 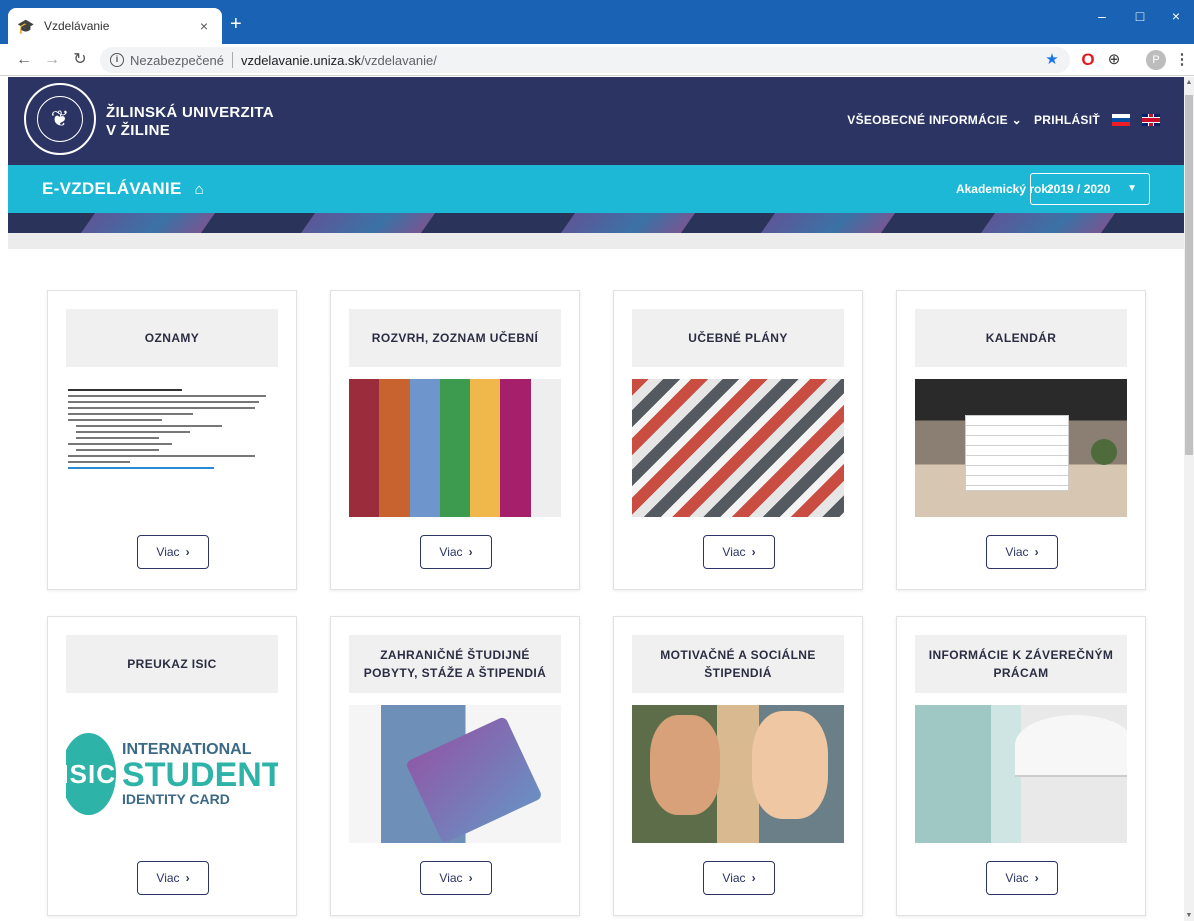 I want to click on card-header: PREUKAZ ISIC, so click(x=172, y=664).